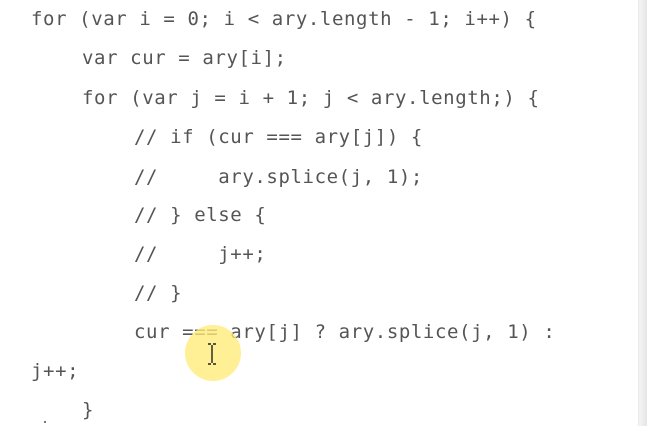  Describe the element at coordinates (278, 137) in the screenshot. I see `code-line-4: // if (cur === ary[j]) {` at that location.